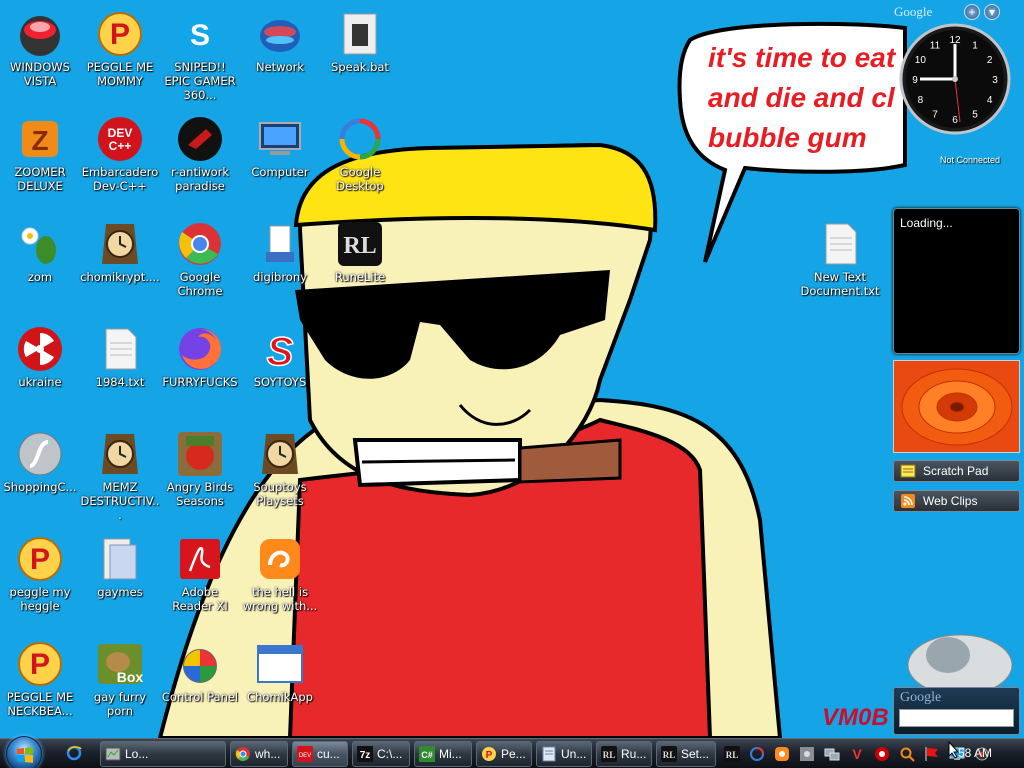 The image size is (1024, 768). I want to click on internet-explorer-icon, so click(75, 754).